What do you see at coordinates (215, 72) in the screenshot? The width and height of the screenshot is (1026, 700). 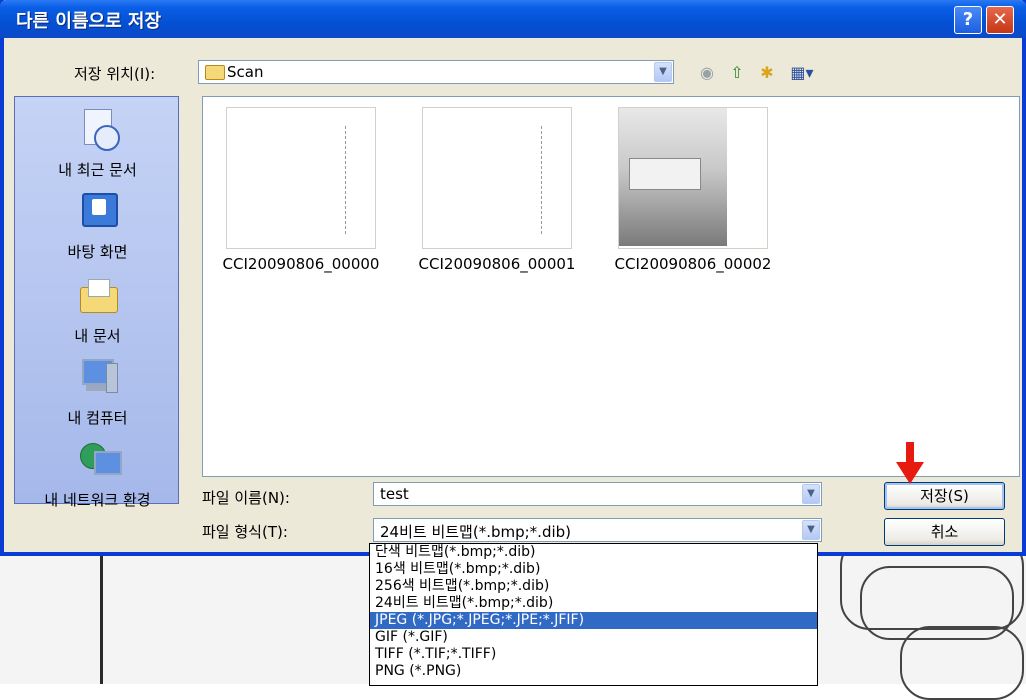 I see `folder-icon` at bounding box center [215, 72].